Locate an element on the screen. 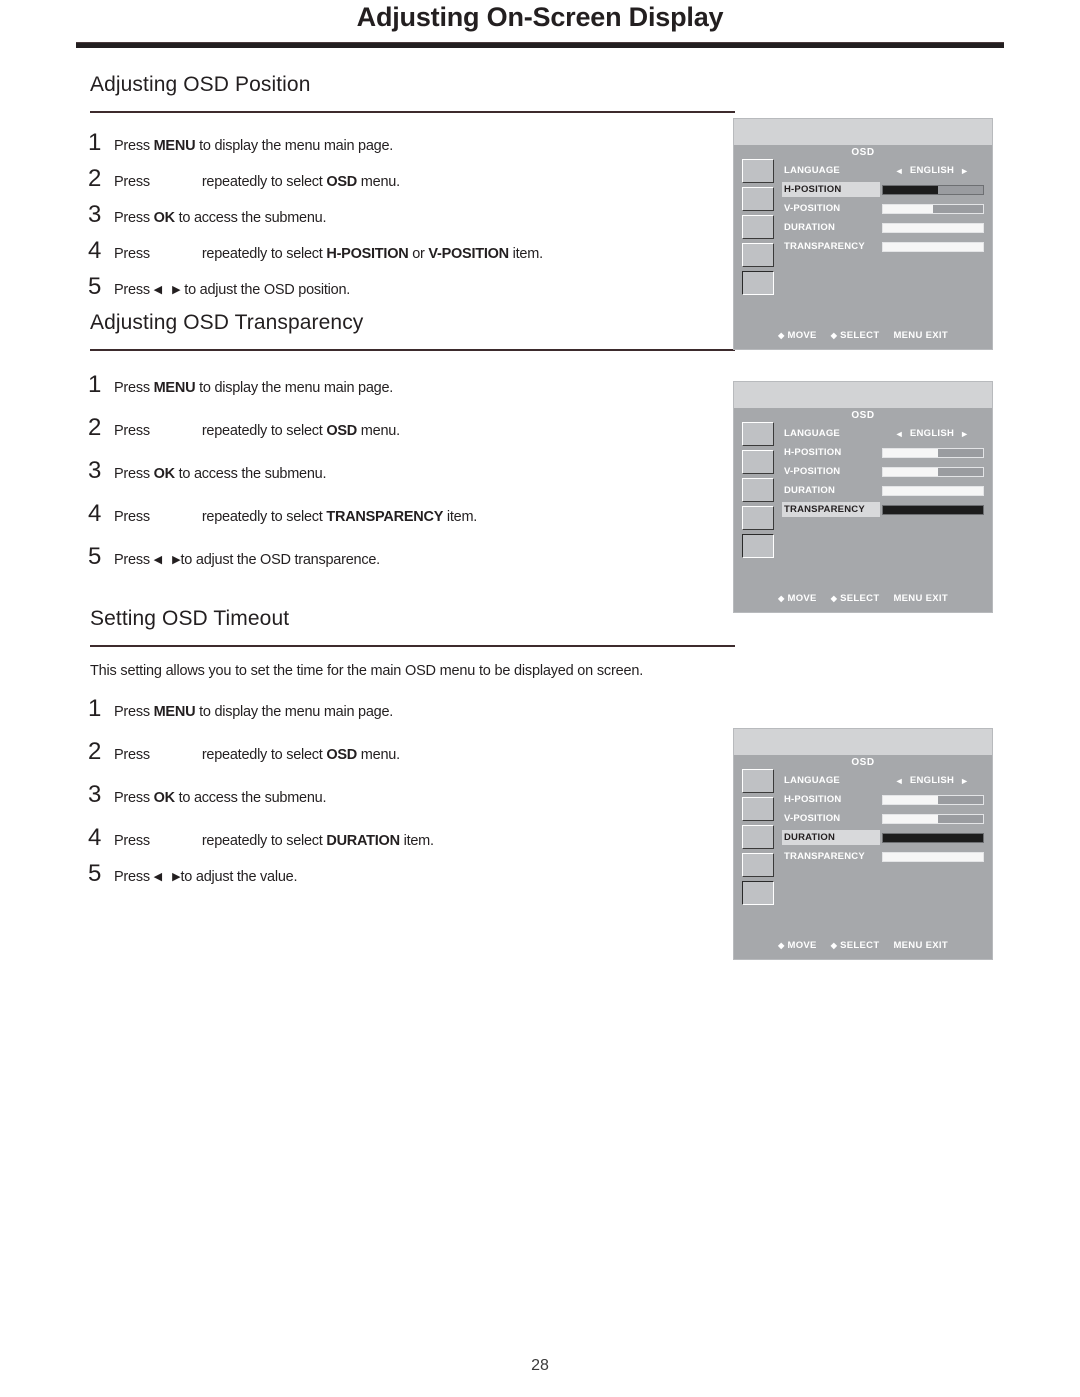 The width and height of the screenshot is (1080, 1397). step-text-mid: repeatedly to select is located at coordinates (264, 431).